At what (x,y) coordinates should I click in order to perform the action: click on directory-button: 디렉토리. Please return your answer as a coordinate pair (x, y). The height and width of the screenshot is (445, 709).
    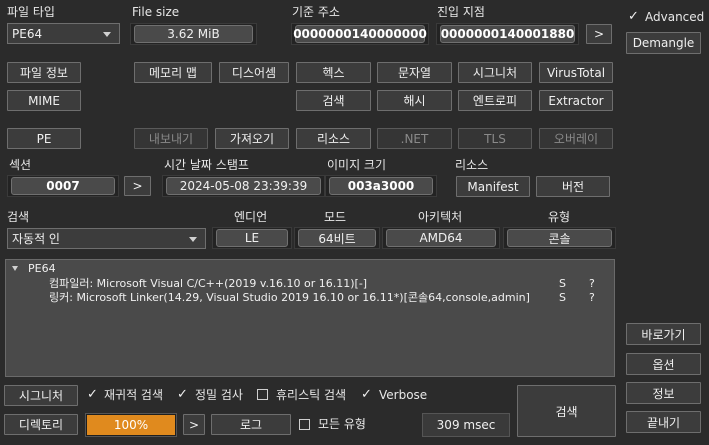
    Looking at the image, I should click on (41, 424).